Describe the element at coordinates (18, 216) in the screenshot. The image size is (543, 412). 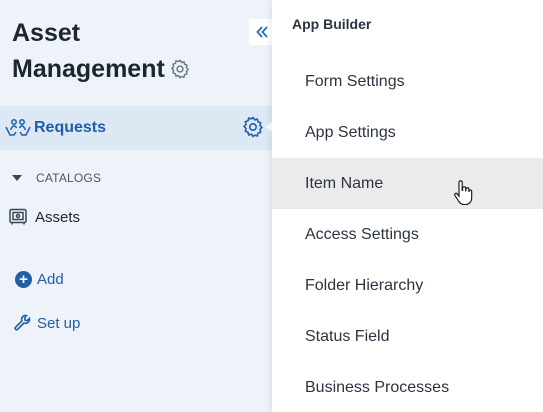
I see `safe-icon` at that location.